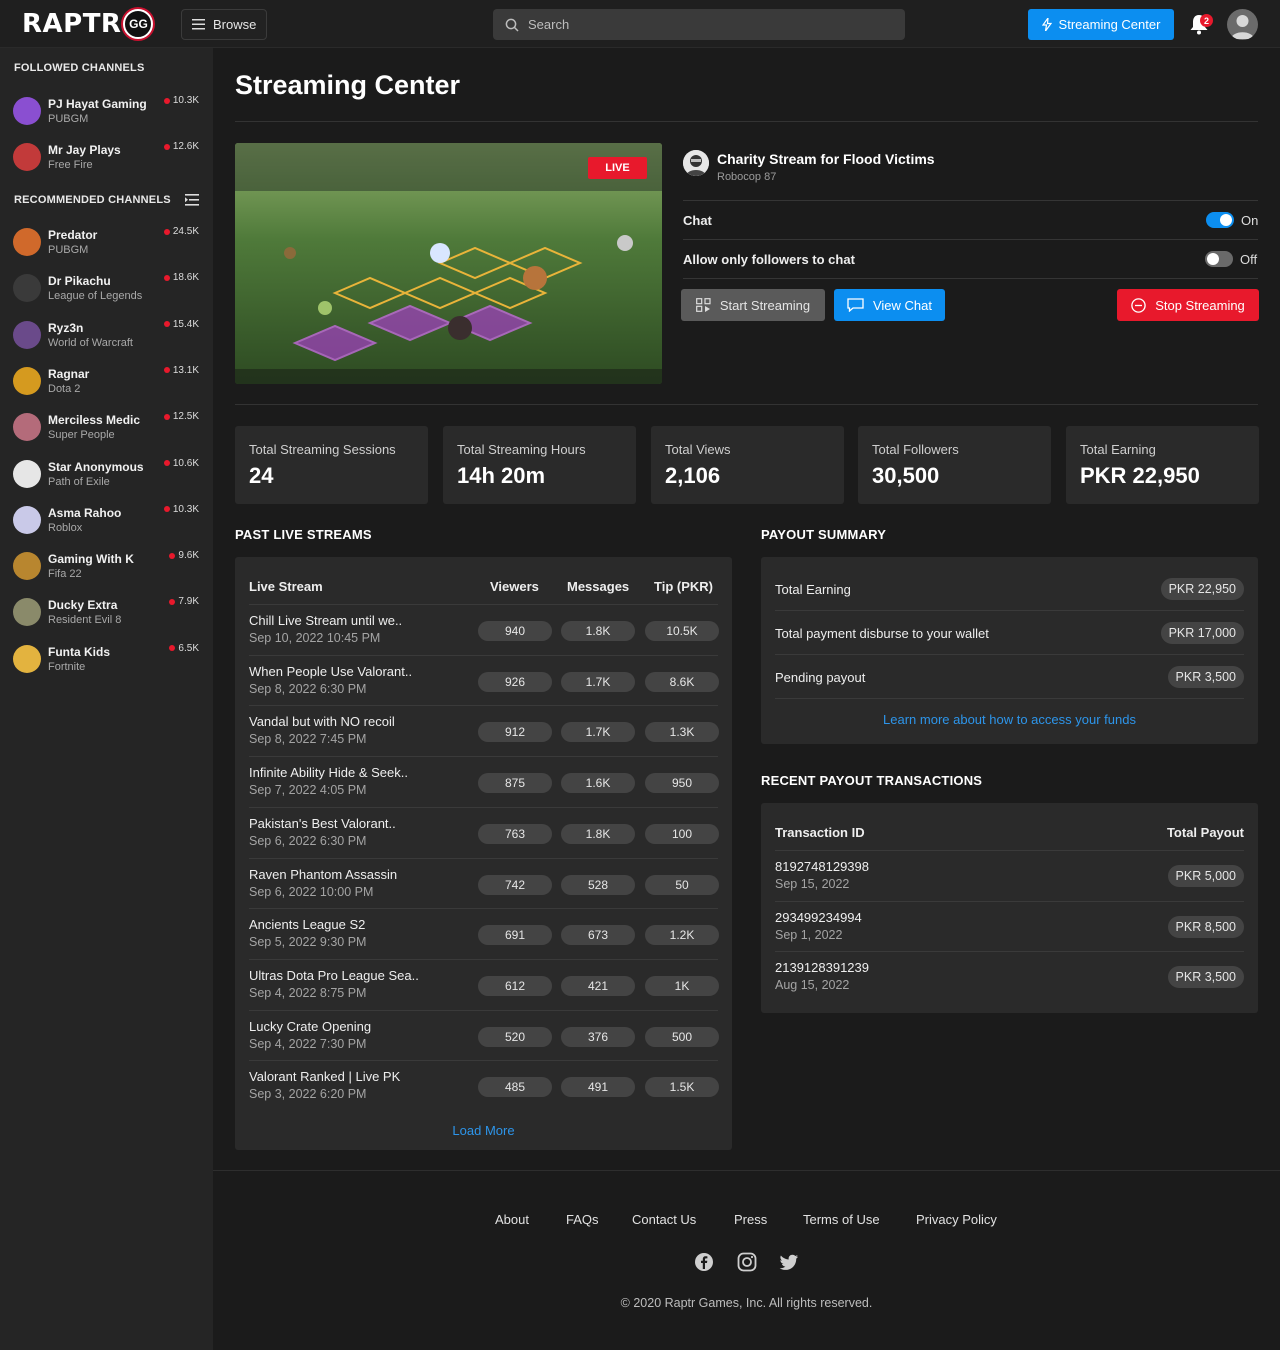  What do you see at coordinates (70, 165) in the screenshot?
I see `channel-game: Free Fire` at bounding box center [70, 165].